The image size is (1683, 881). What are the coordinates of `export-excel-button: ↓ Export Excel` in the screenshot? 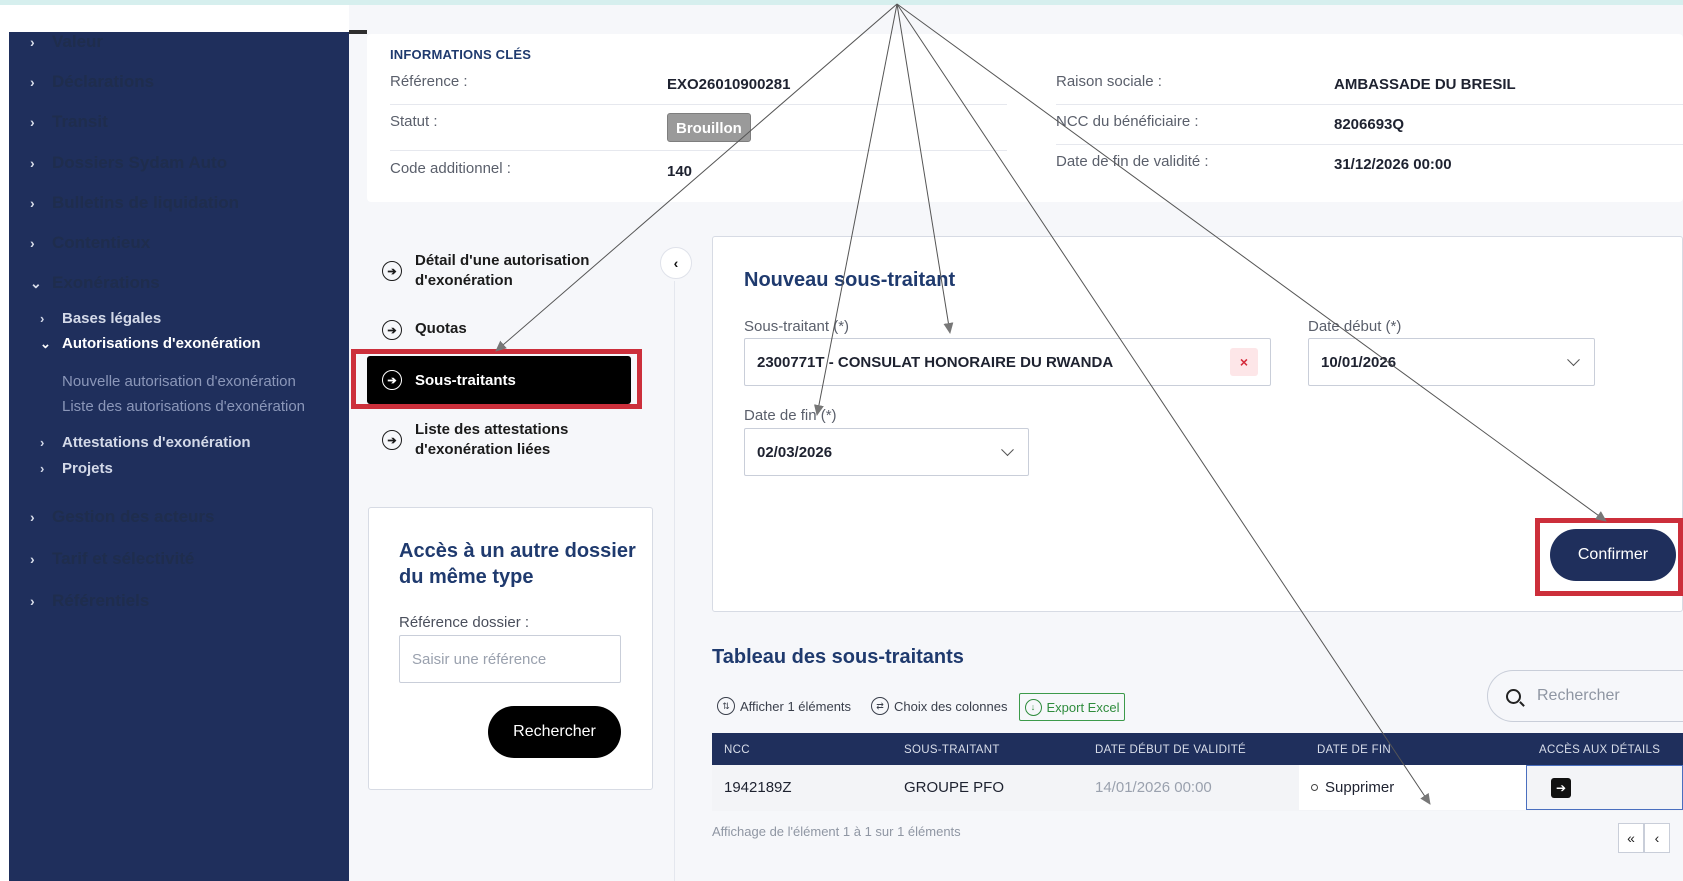 It's located at (1072, 707).